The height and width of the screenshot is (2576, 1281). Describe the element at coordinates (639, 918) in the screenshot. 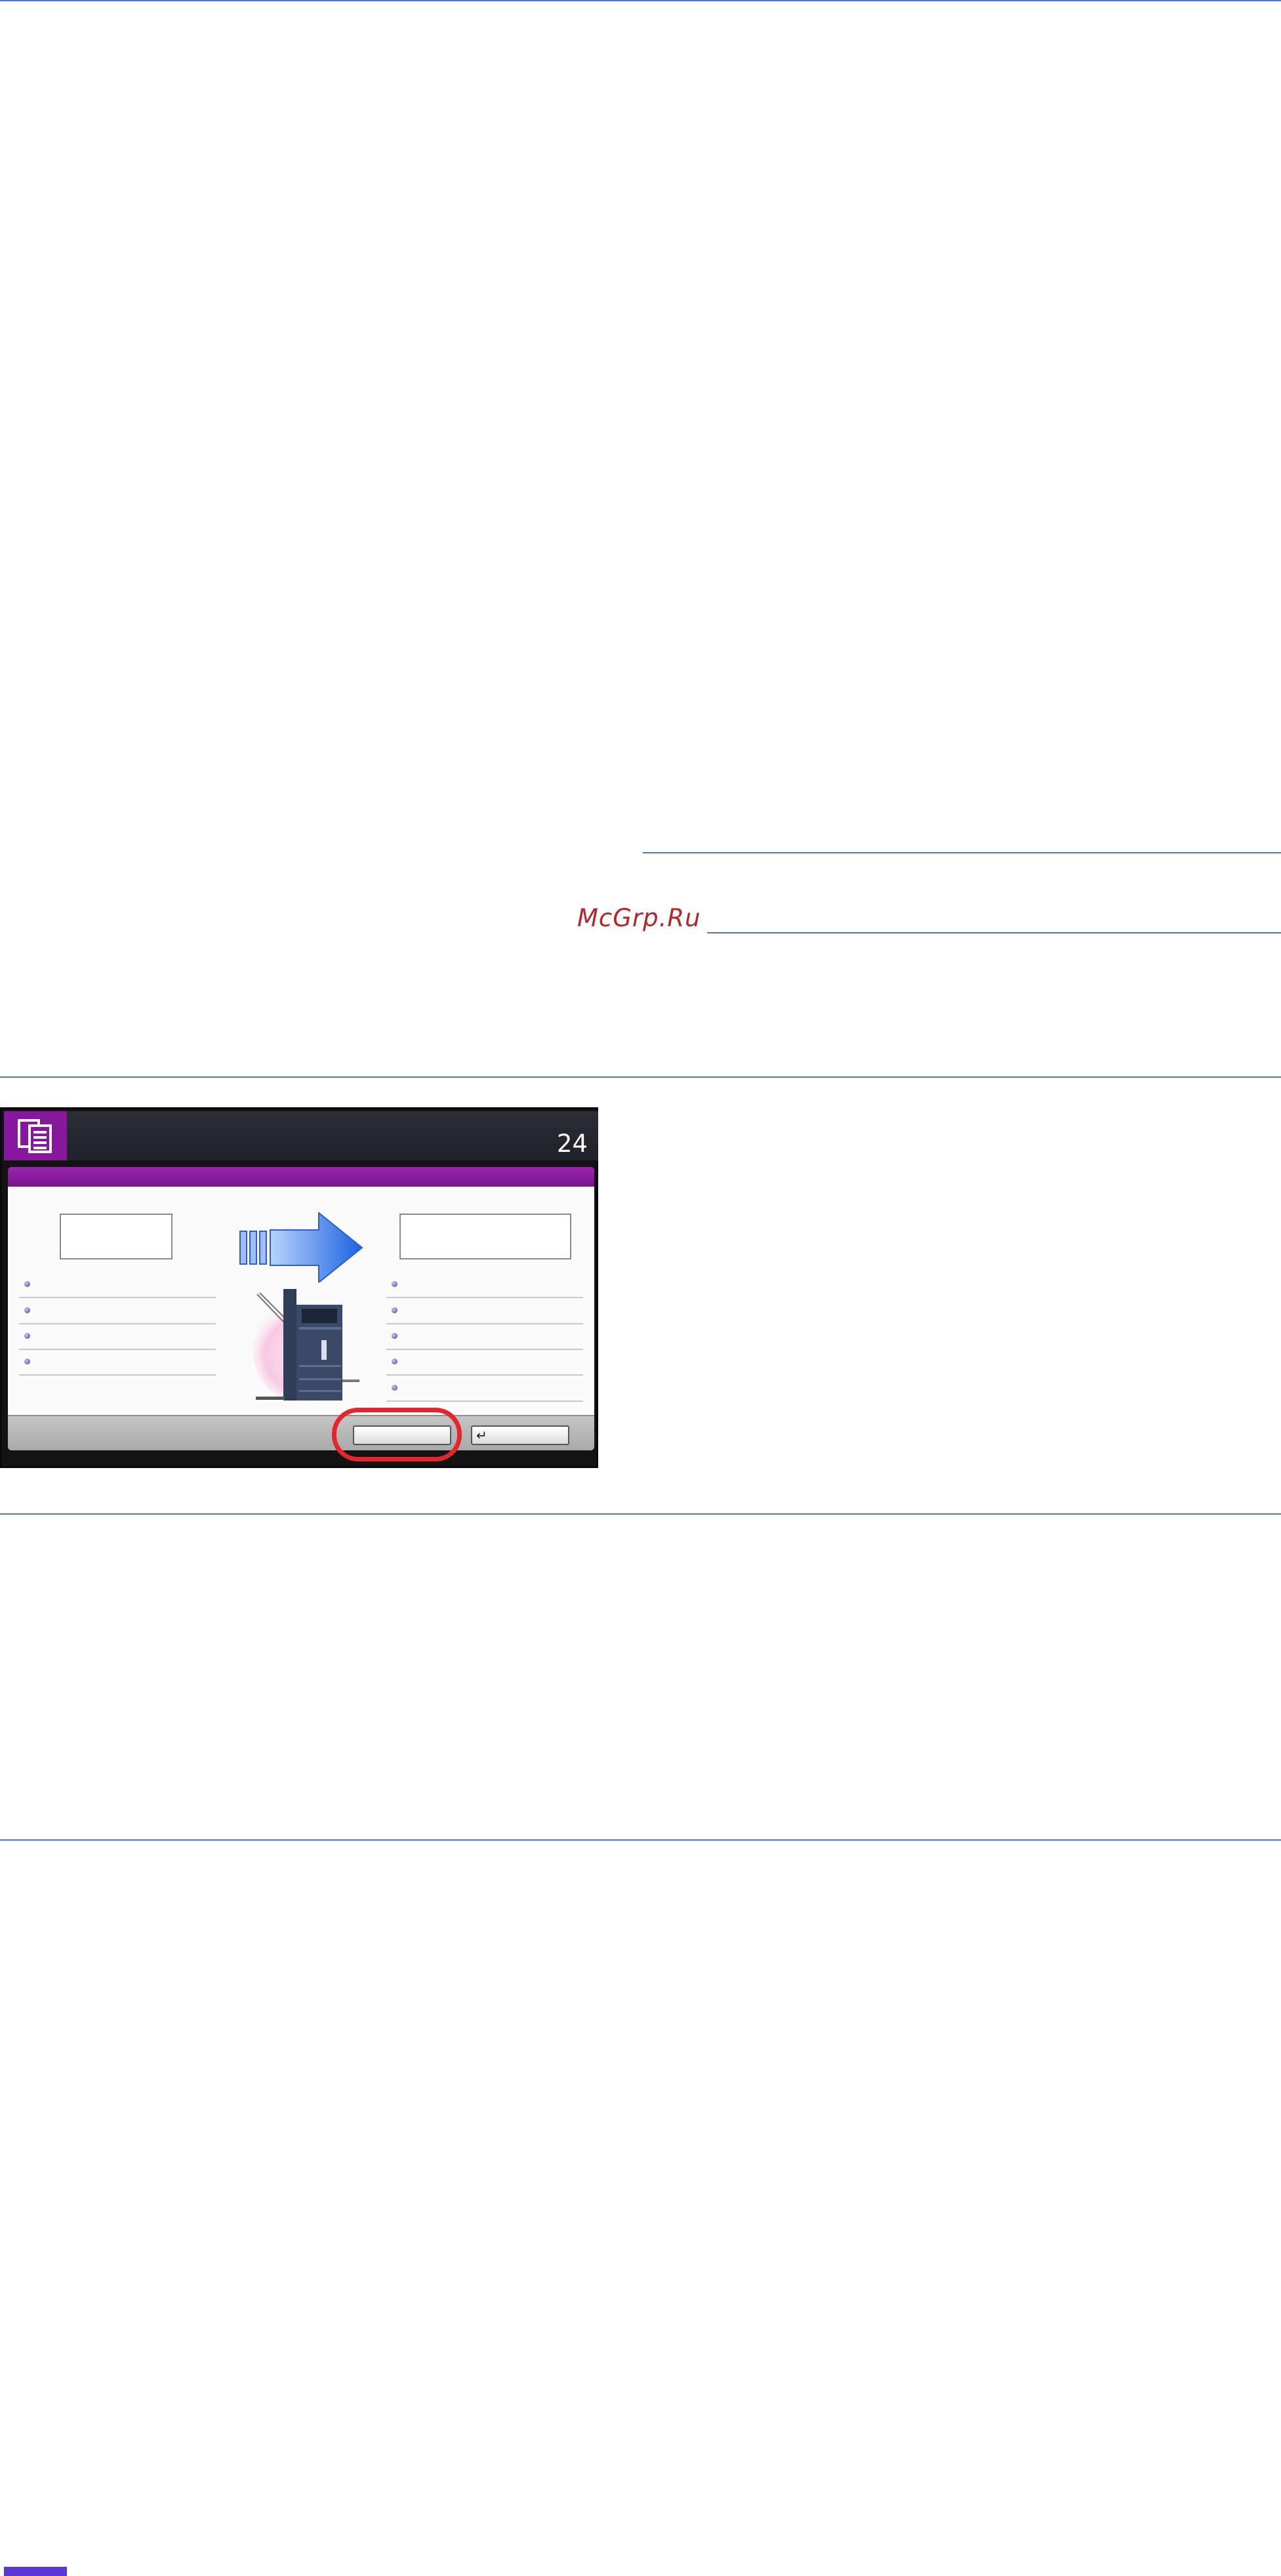

I see `watermark-text: McGrp.Ru` at that location.